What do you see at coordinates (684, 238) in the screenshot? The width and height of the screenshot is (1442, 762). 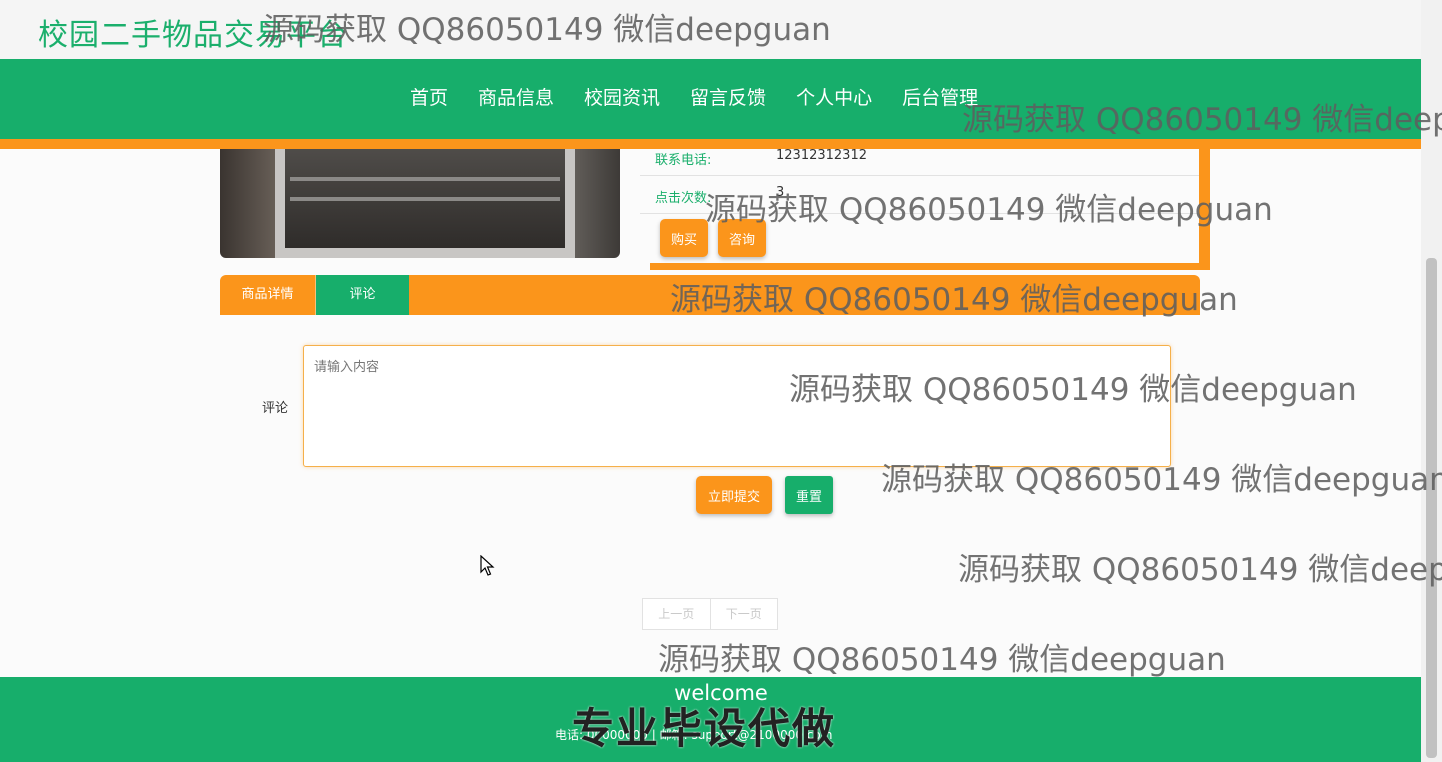 I see `buy-button: 购买` at bounding box center [684, 238].